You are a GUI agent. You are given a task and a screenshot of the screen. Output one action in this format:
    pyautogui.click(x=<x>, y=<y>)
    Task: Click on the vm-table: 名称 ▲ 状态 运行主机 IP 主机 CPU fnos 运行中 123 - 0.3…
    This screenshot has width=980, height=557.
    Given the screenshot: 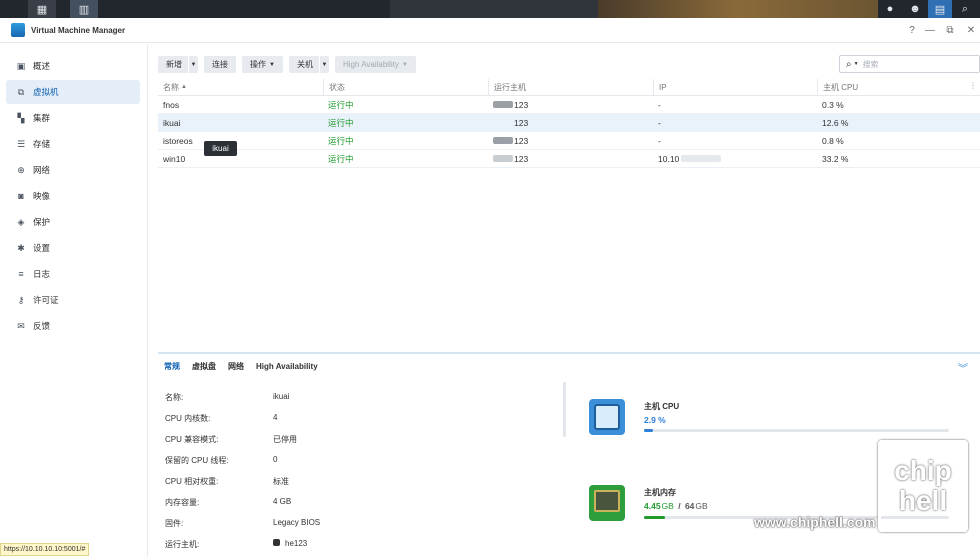 What is the action you would take?
    pyautogui.click(x=569, y=123)
    